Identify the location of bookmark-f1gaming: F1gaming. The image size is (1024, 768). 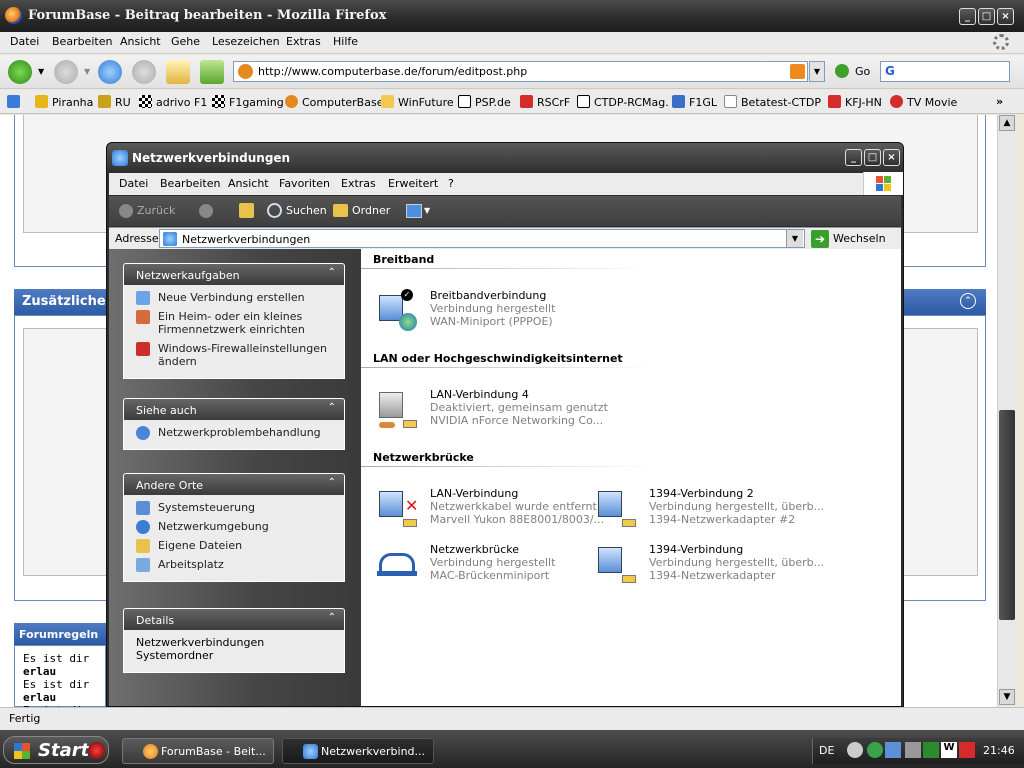
(248, 102).